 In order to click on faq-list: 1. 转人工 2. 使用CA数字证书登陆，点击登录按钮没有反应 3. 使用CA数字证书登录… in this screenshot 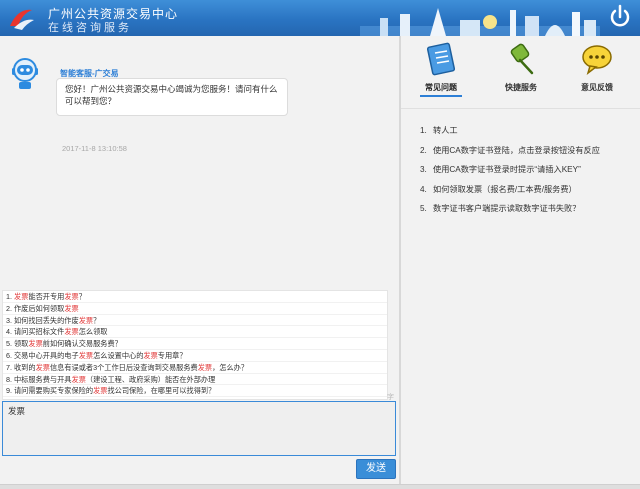, I will do `click(527, 170)`.